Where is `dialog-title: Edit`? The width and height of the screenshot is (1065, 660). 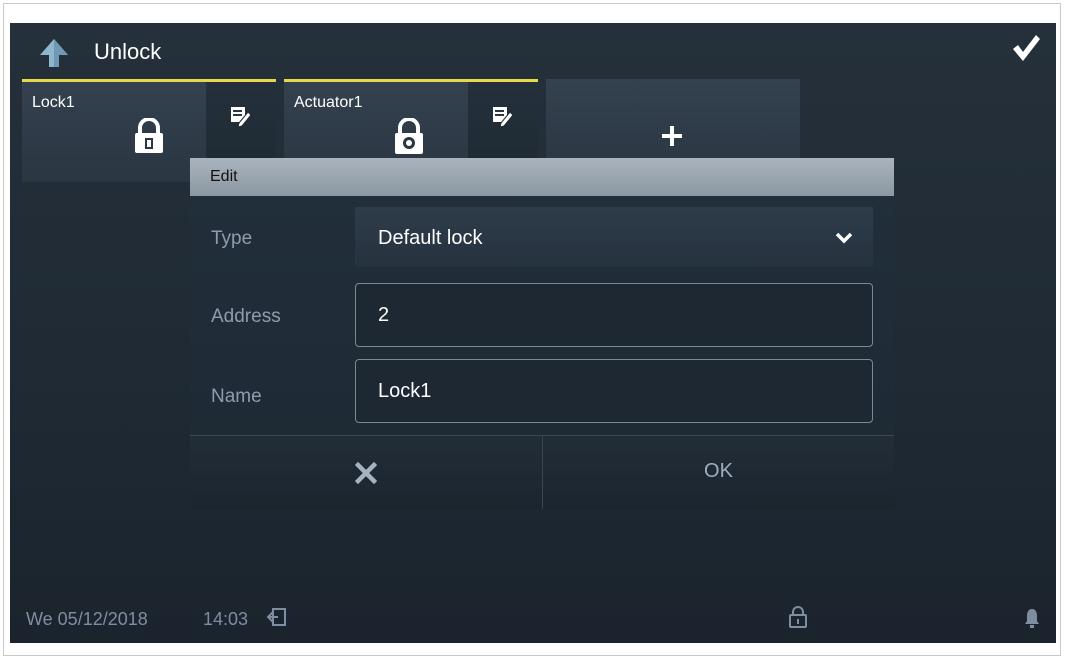 dialog-title: Edit is located at coordinates (224, 176).